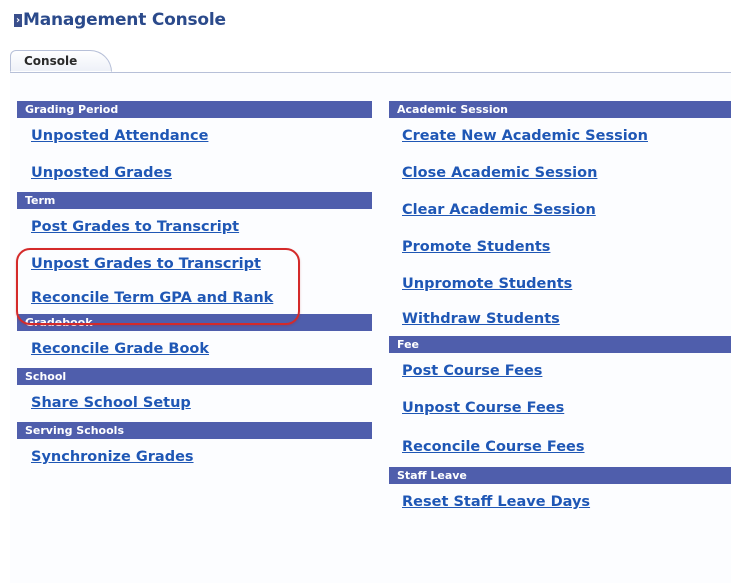 Image resolution: width=731 pixels, height=583 pixels. What do you see at coordinates (194, 430) in the screenshot?
I see `section-header-serving-schools: Serving Schools` at bounding box center [194, 430].